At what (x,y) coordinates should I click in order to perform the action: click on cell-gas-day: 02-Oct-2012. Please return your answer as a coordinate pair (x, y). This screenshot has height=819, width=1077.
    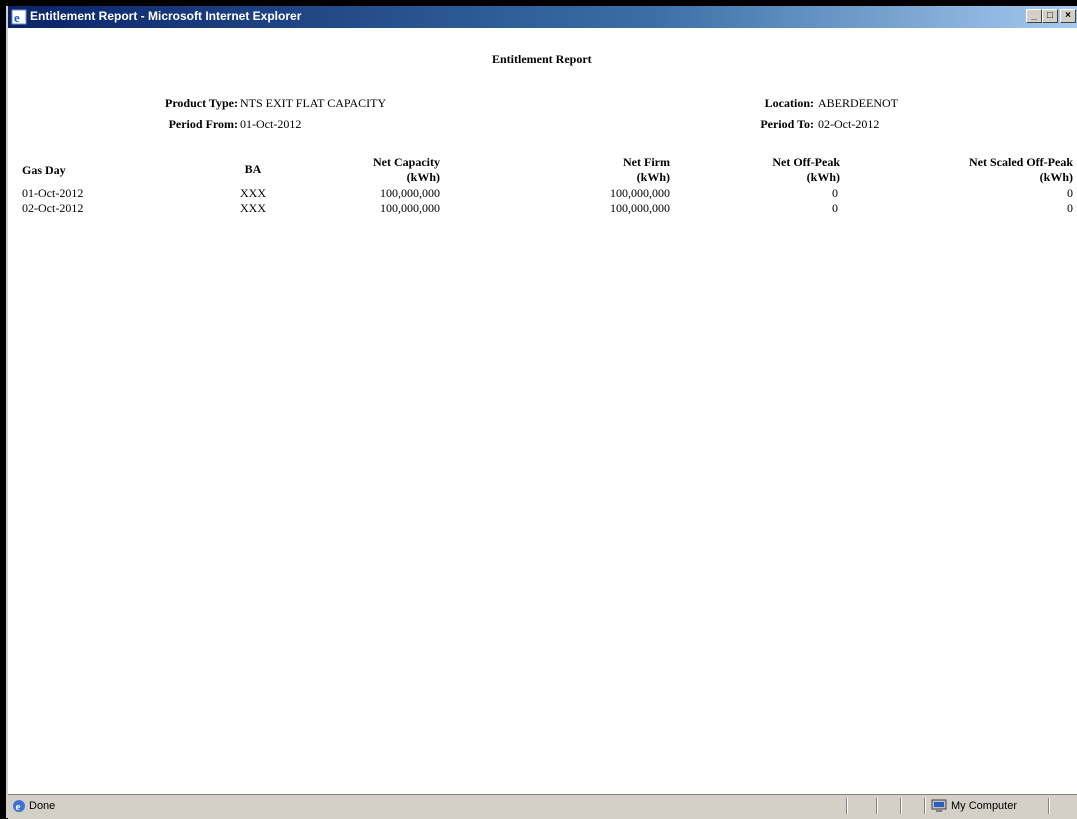
    Looking at the image, I should click on (53, 208).